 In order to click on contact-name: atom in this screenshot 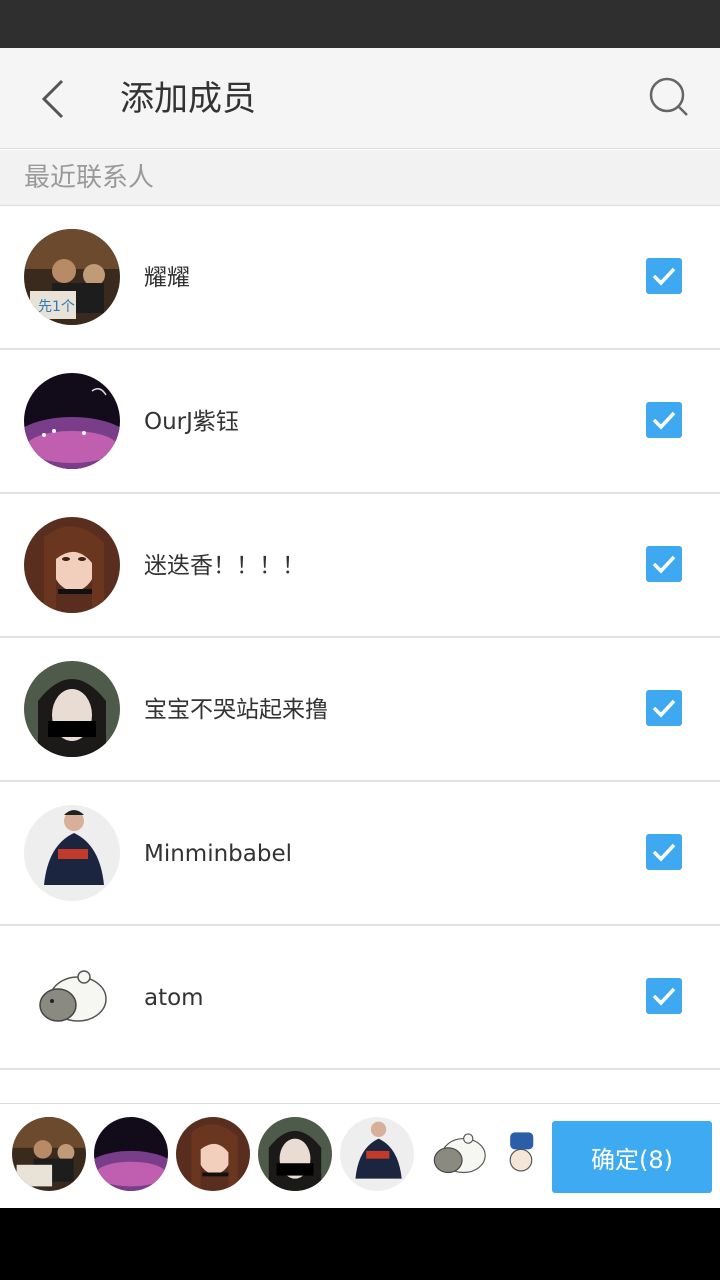, I will do `click(174, 998)`.